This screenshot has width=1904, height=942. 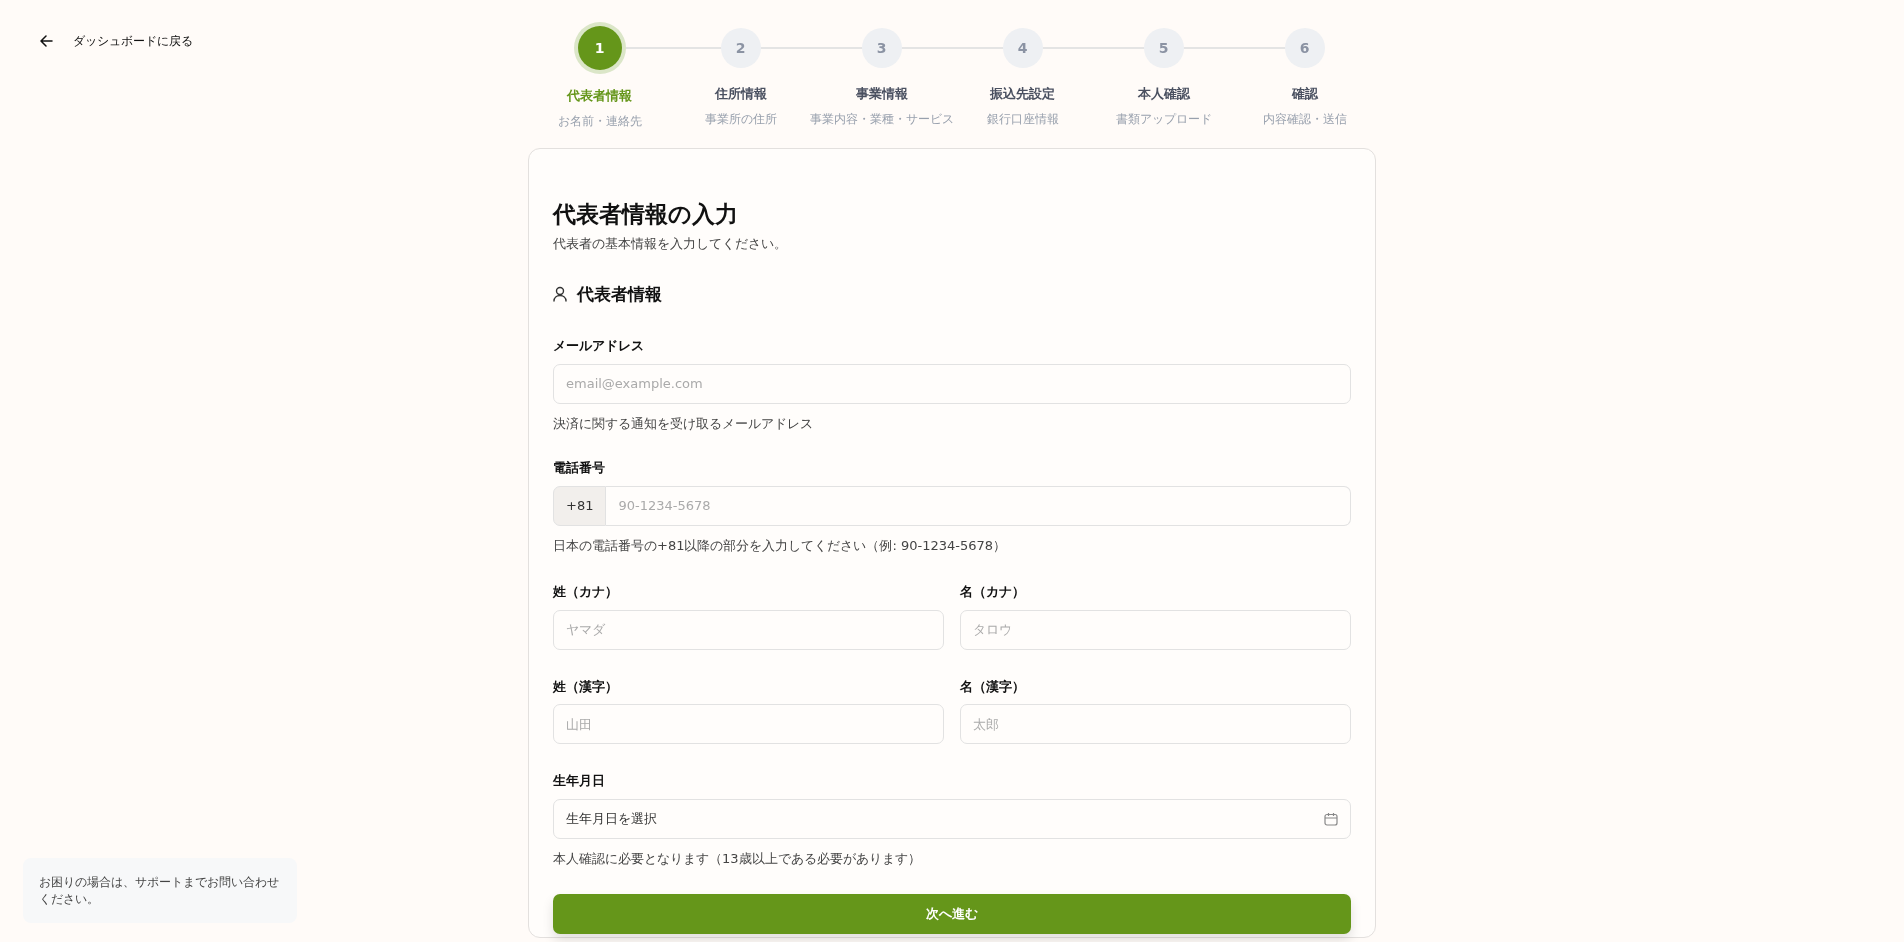 What do you see at coordinates (1155, 629) in the screenshot?
I see `input-field: タロウ` at bounding box center [1155, 629].